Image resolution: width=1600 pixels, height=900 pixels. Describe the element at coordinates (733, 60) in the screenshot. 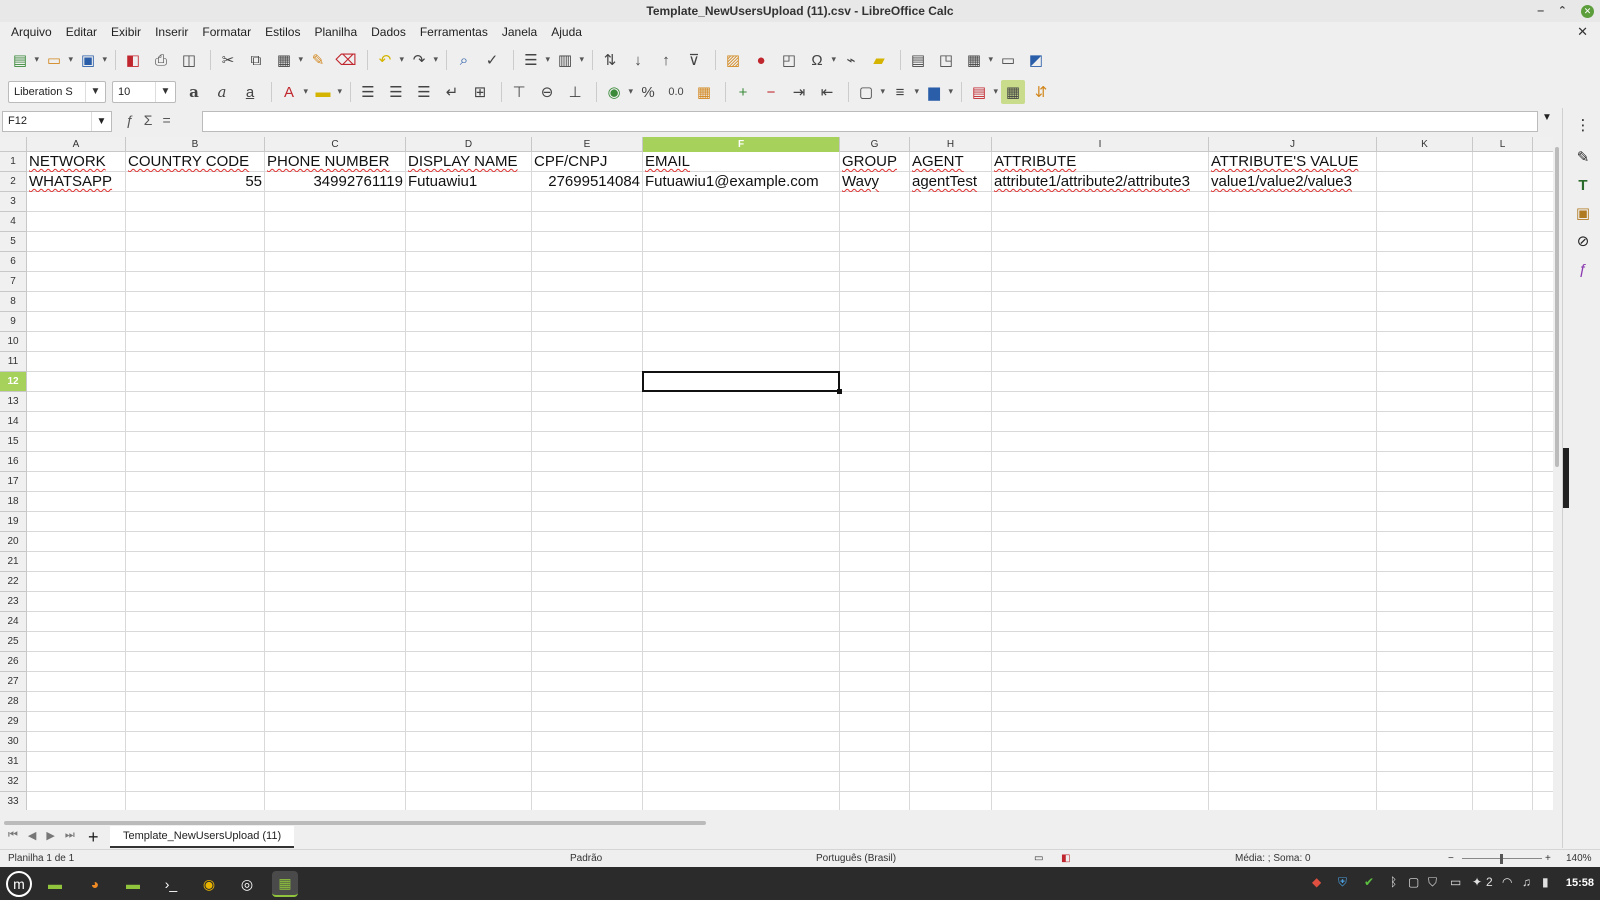

I see `insert-image-icon: ▨` at that location.